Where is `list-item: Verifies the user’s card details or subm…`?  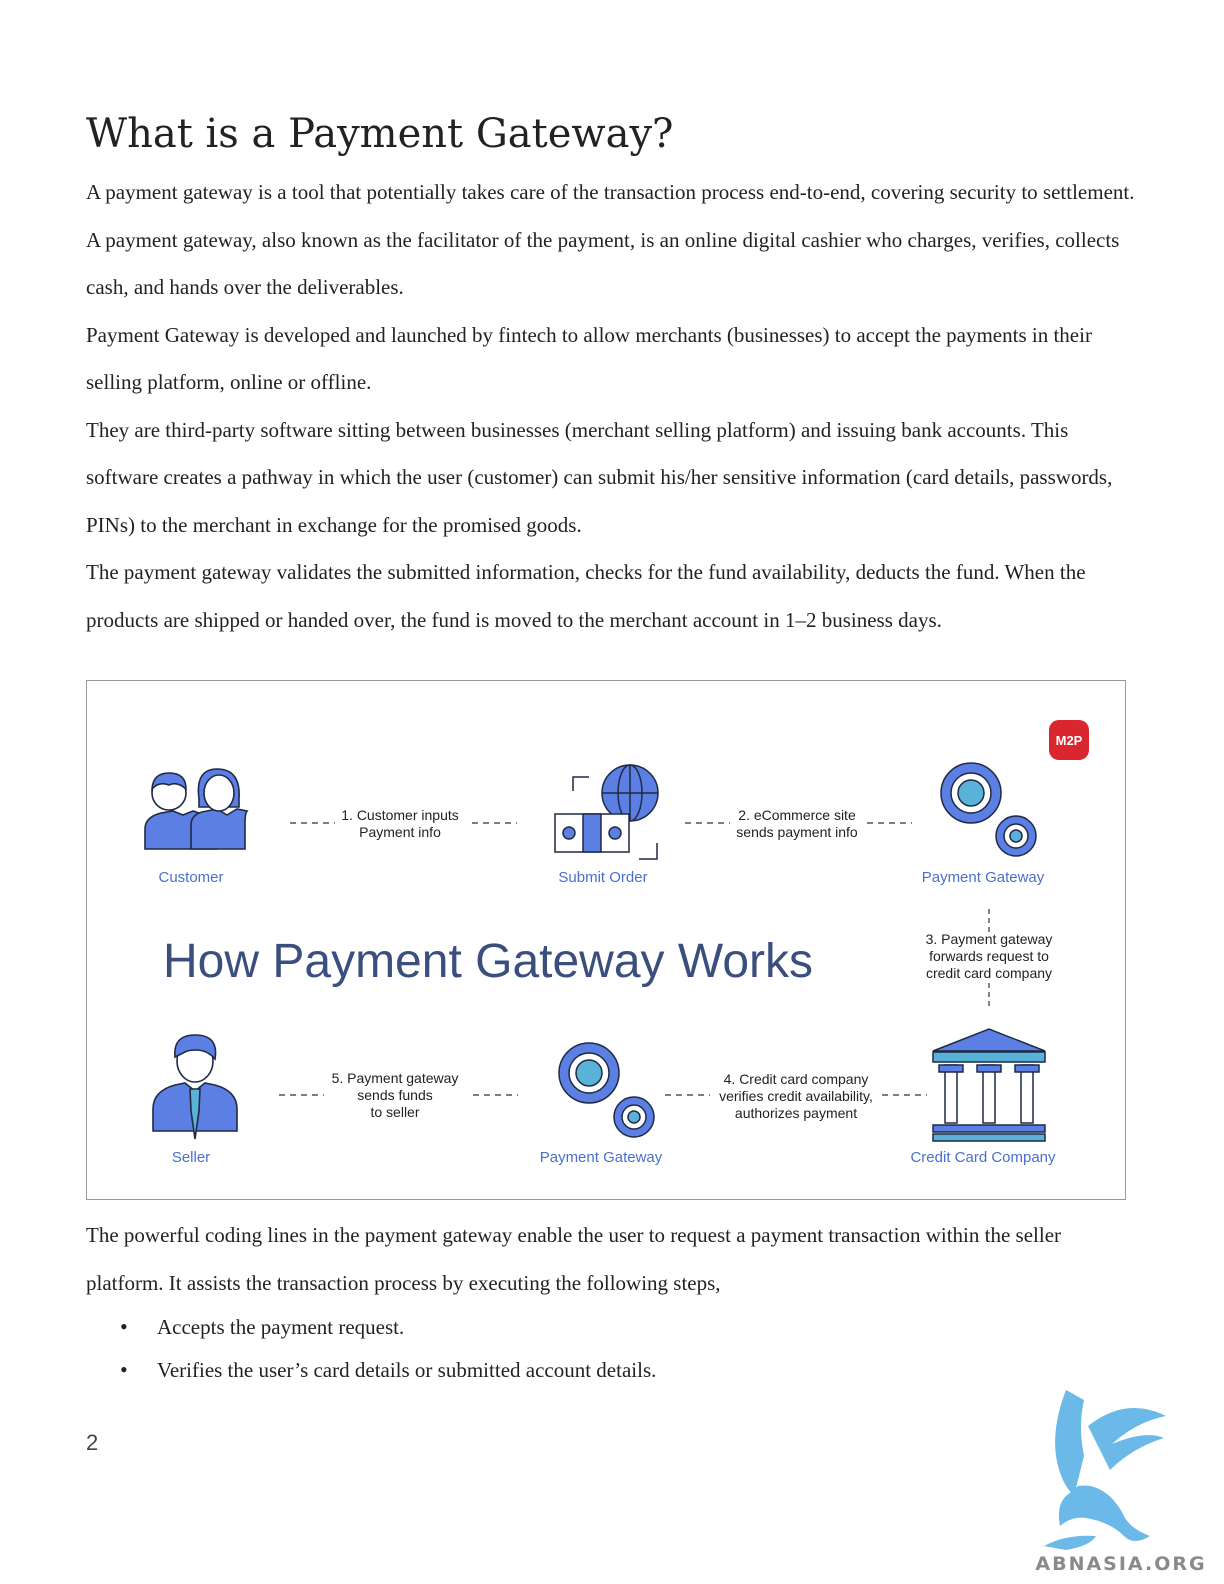 list-item: Verifies the user’s card details or subm… is located at coordinates (371, 1370).